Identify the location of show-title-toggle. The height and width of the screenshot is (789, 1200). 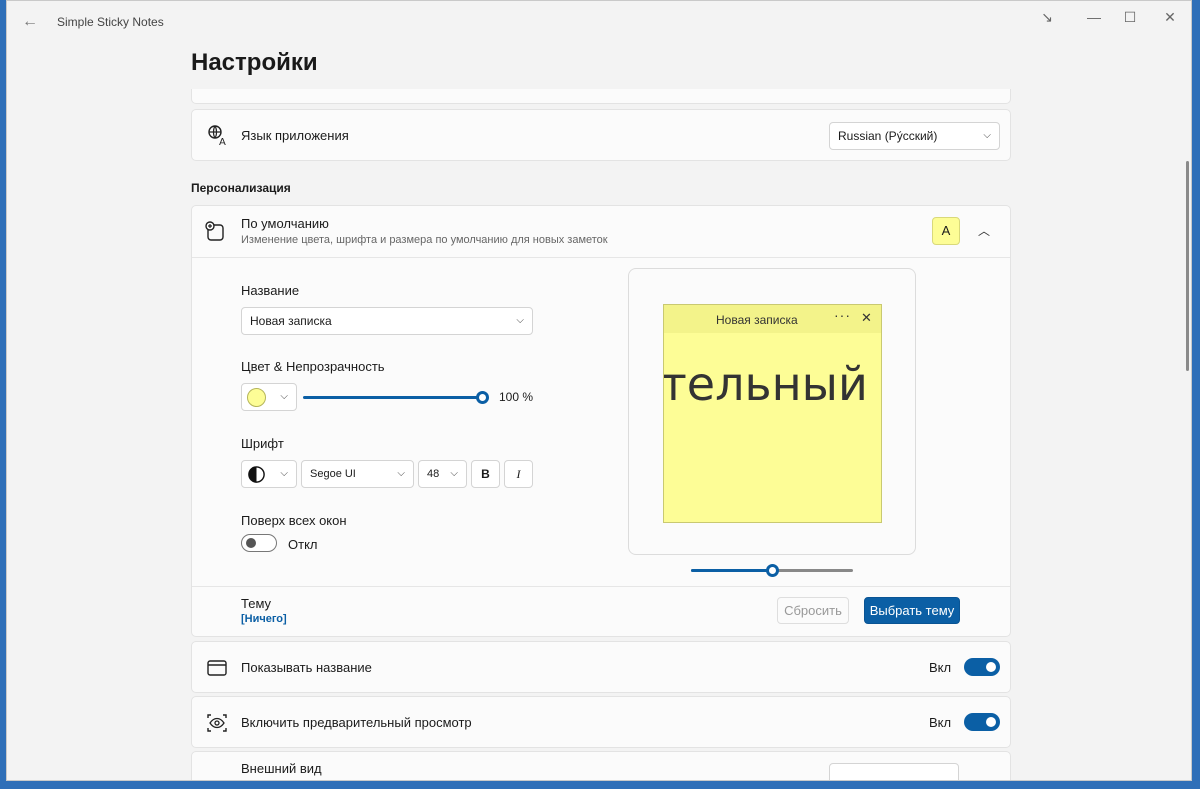
(982, 667).